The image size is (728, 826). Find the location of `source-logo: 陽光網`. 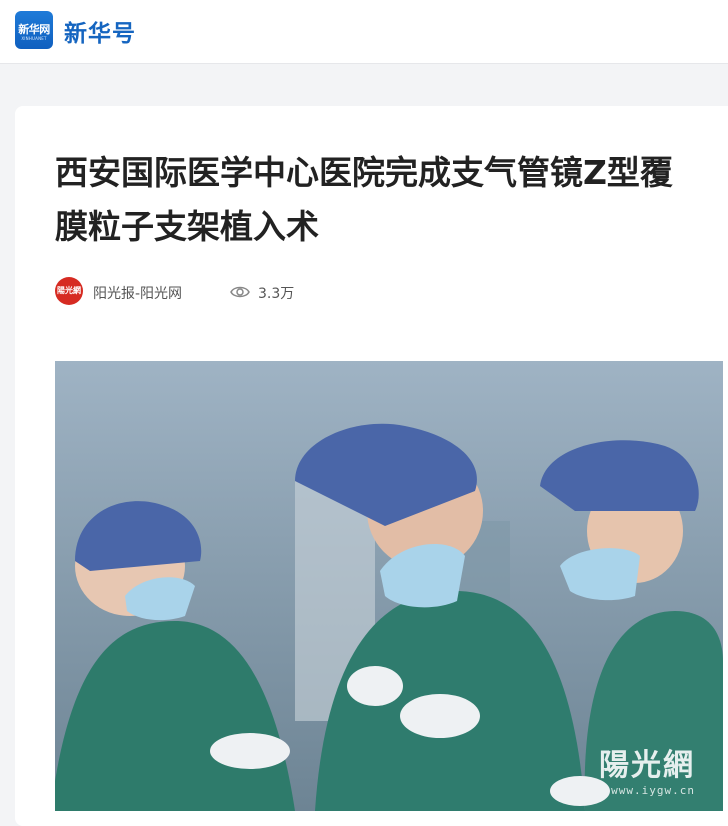

source-logo: 陽光網 is located at coordinates (69, 291).